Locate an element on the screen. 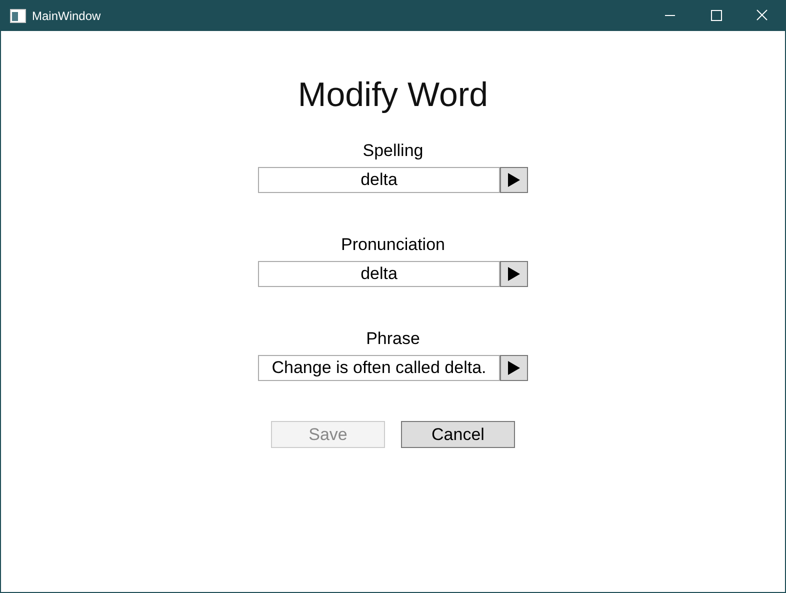 The image size is (786, 593). field-label: Phrase is located at coordinates (393, 339).